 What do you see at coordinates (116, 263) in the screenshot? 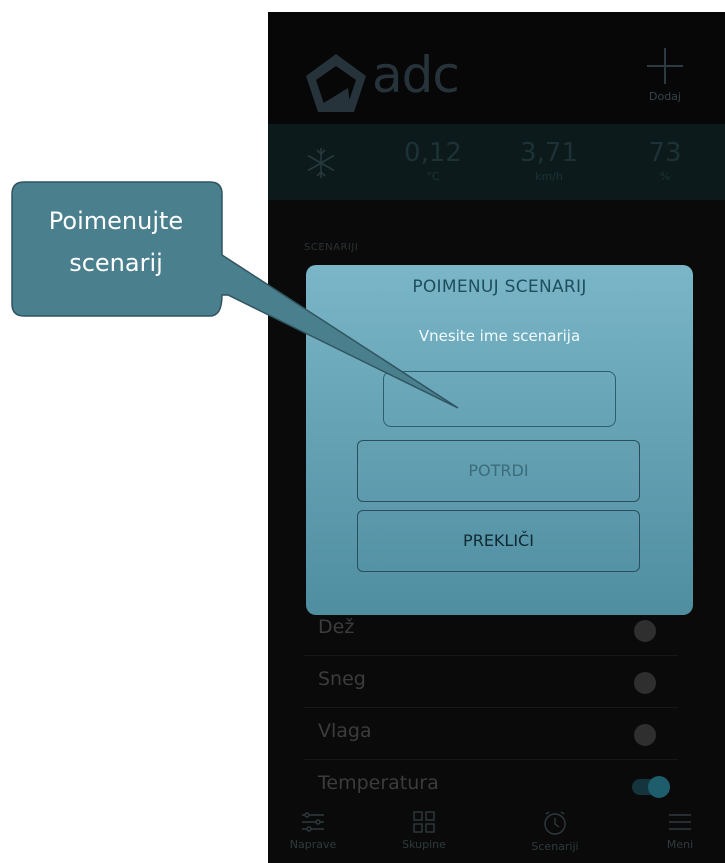
I see `callout-line: scenarij` at bounding box center [116, 263].